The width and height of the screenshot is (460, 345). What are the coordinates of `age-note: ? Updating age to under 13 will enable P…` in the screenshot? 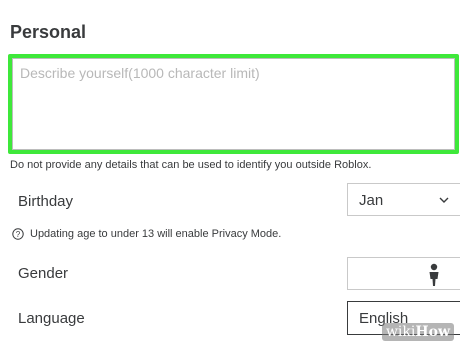 It's located at (146, 234).